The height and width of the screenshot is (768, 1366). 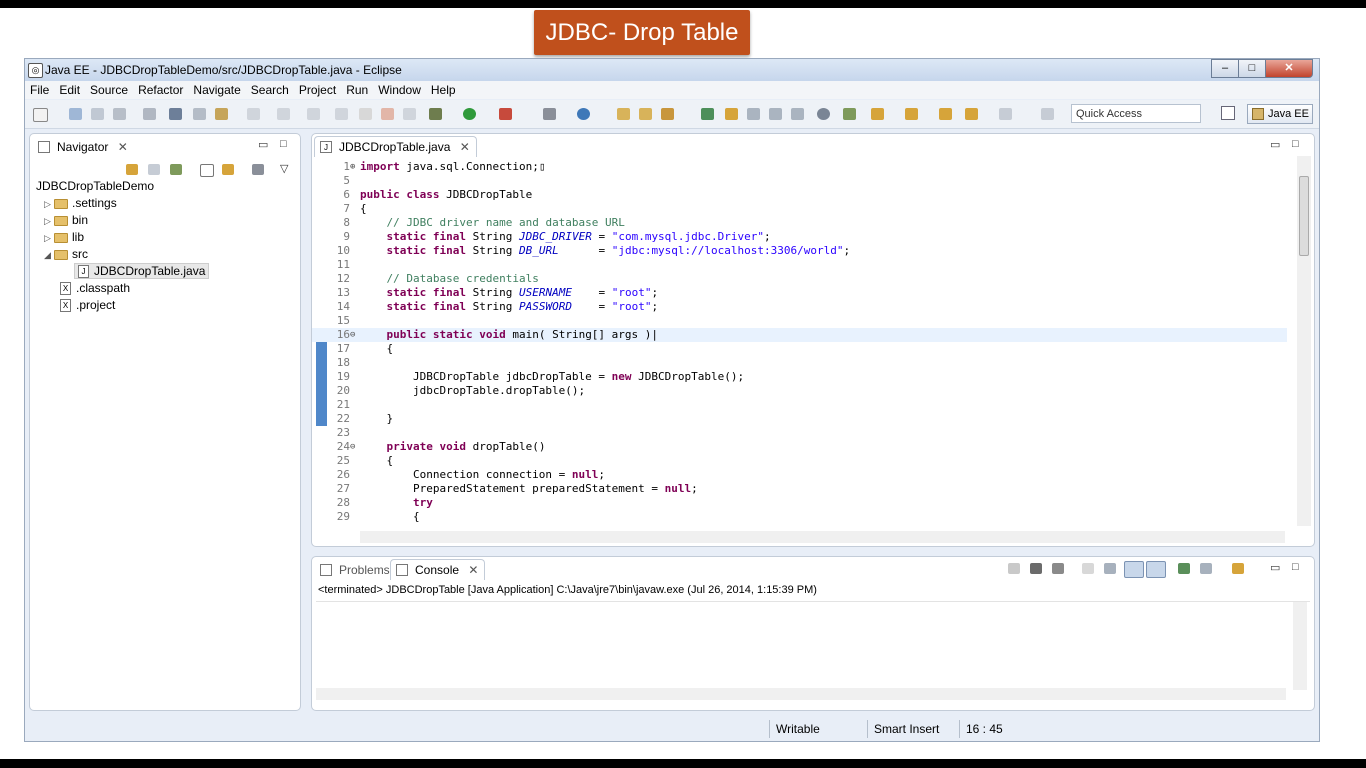 What do you see at coordinates (1134, 569) in the screenshot?
I see `show-stdout-icon` at bounding box center [1134, 569].